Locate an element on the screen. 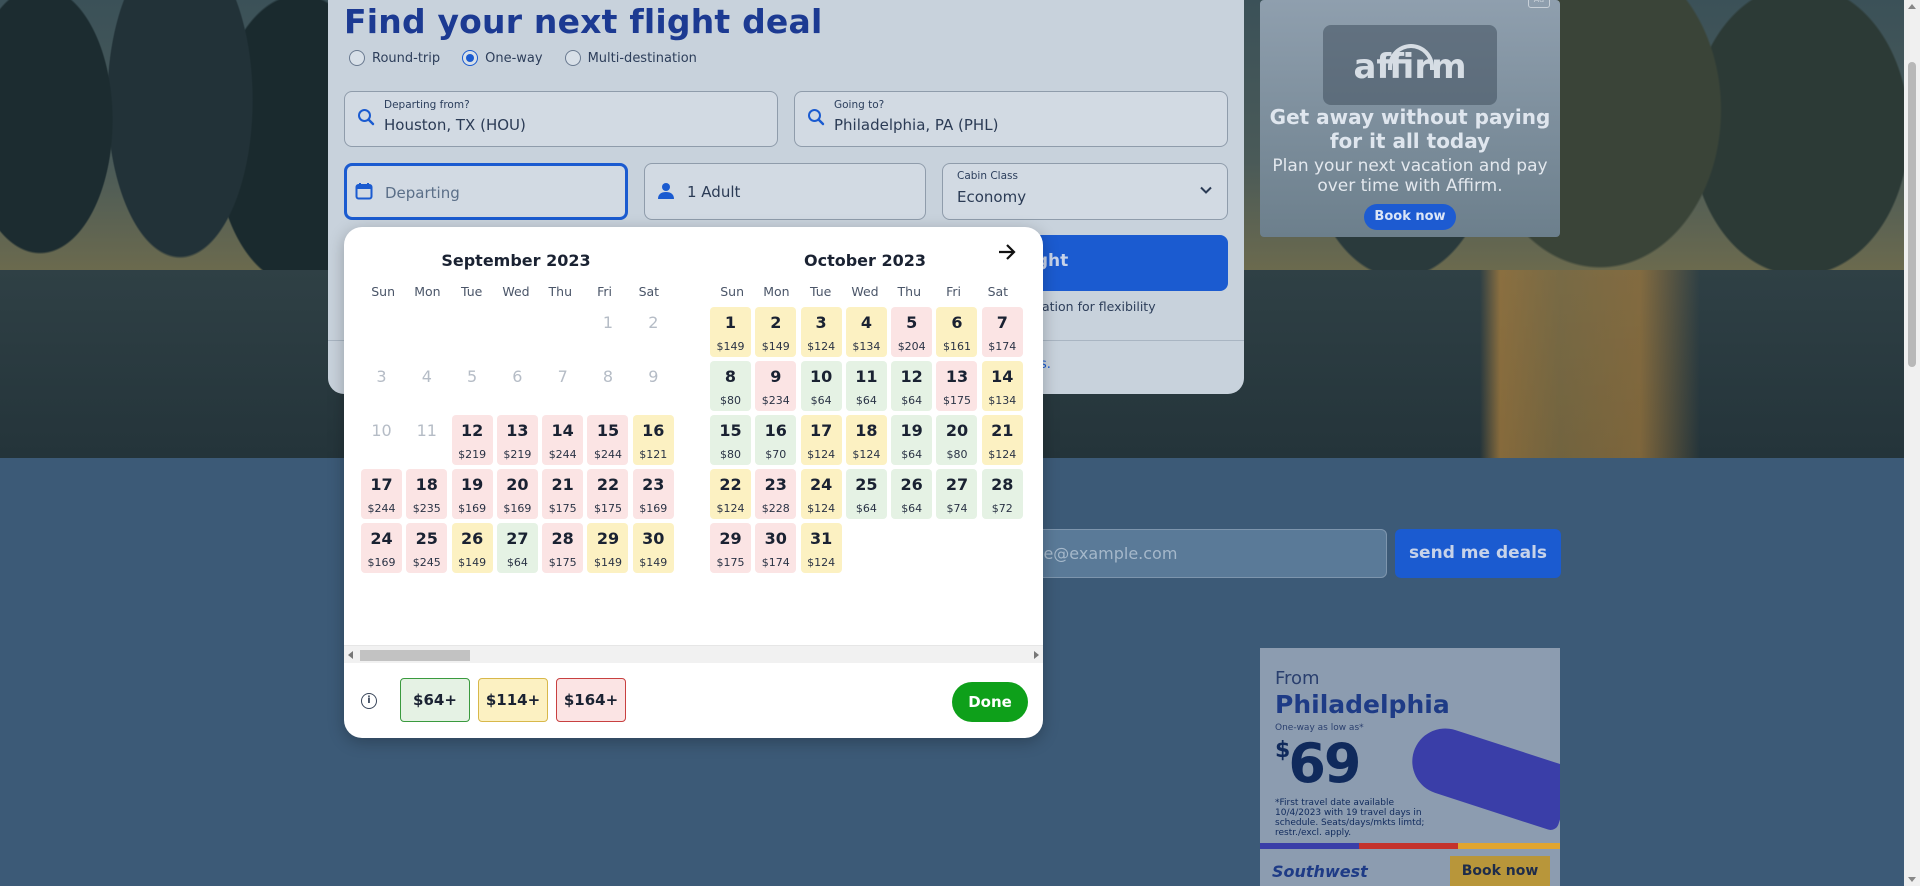  day-cell: 22 $175 is located at coordinates (608, 494).